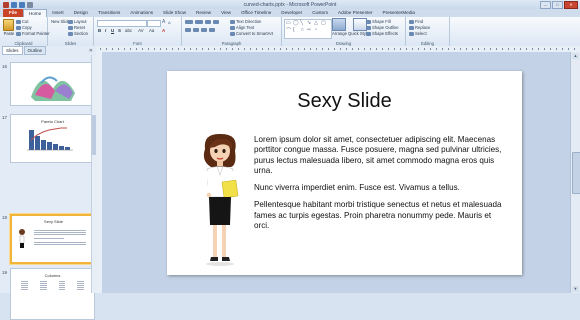  Describe the element at coordinates (35, 13) in the screenshot. I see `tab-home: Home` at that location.